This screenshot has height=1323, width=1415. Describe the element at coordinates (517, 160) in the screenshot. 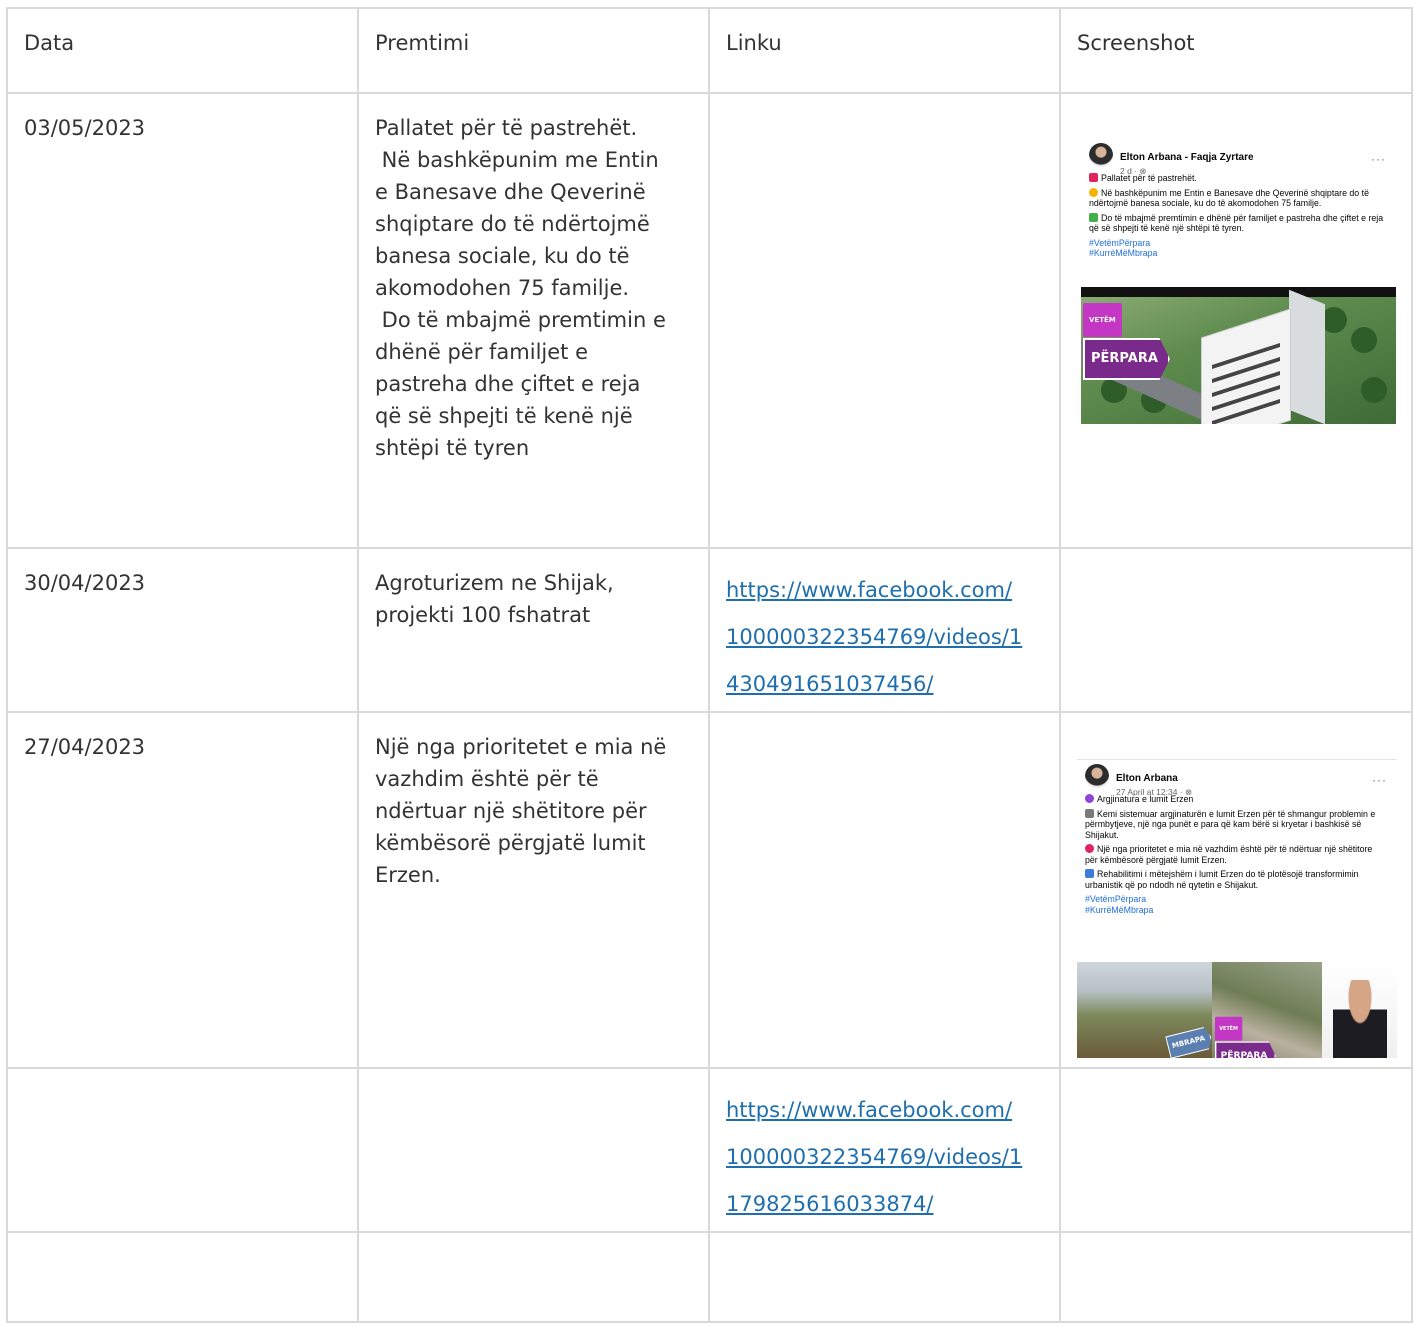

I see `promise-line: Në bashkëpunim me Entin` at that location.